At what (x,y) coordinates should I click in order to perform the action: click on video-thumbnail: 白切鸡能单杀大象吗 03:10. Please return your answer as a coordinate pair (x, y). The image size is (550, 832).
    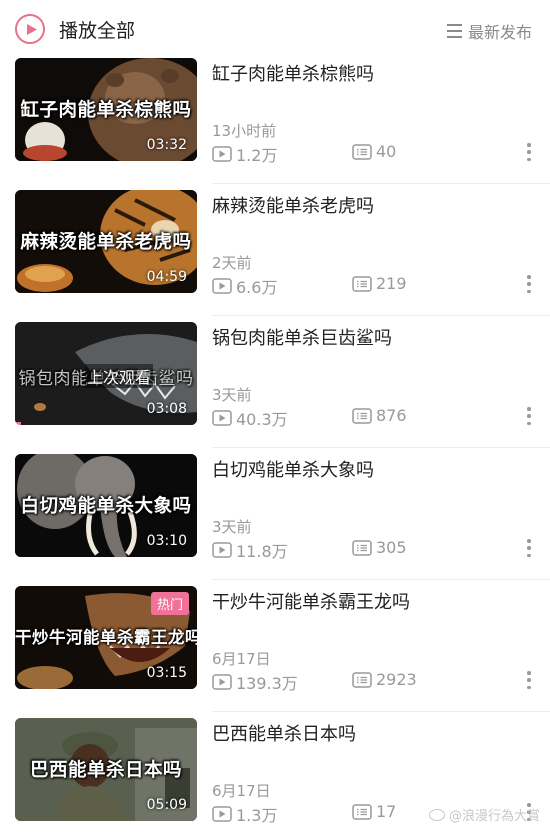
    Looking at the image, I should click on (106, 505).